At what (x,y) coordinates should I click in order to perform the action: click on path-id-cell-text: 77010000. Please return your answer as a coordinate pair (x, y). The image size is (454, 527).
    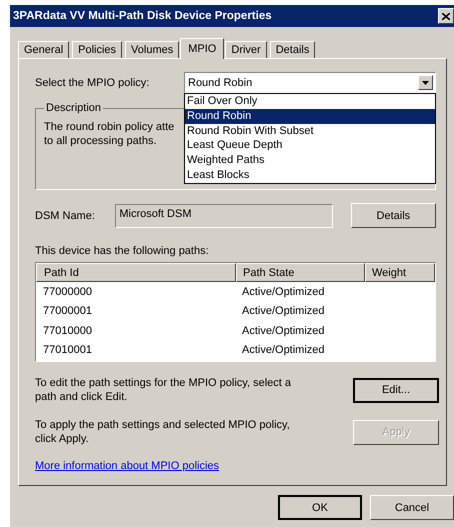
    Looking at the image, I should click on (67, 330).